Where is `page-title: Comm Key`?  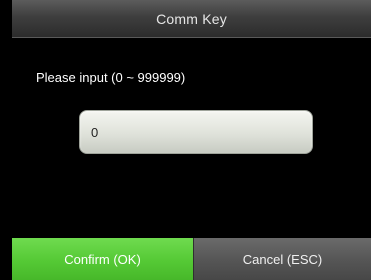
page-title: Comm Key is located at coordinates (191, 18).